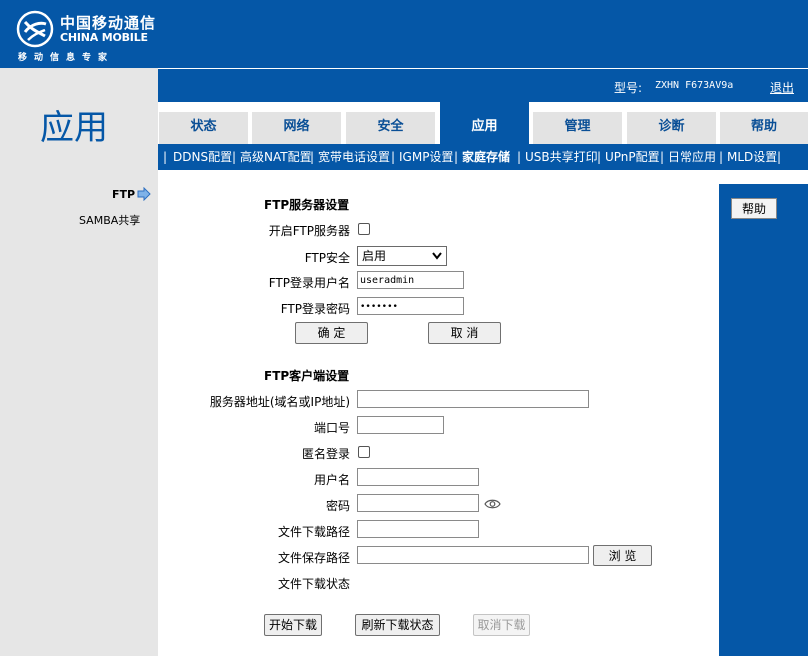  I want to click on download-status-label: 文件下载状态, so click(313, 584).